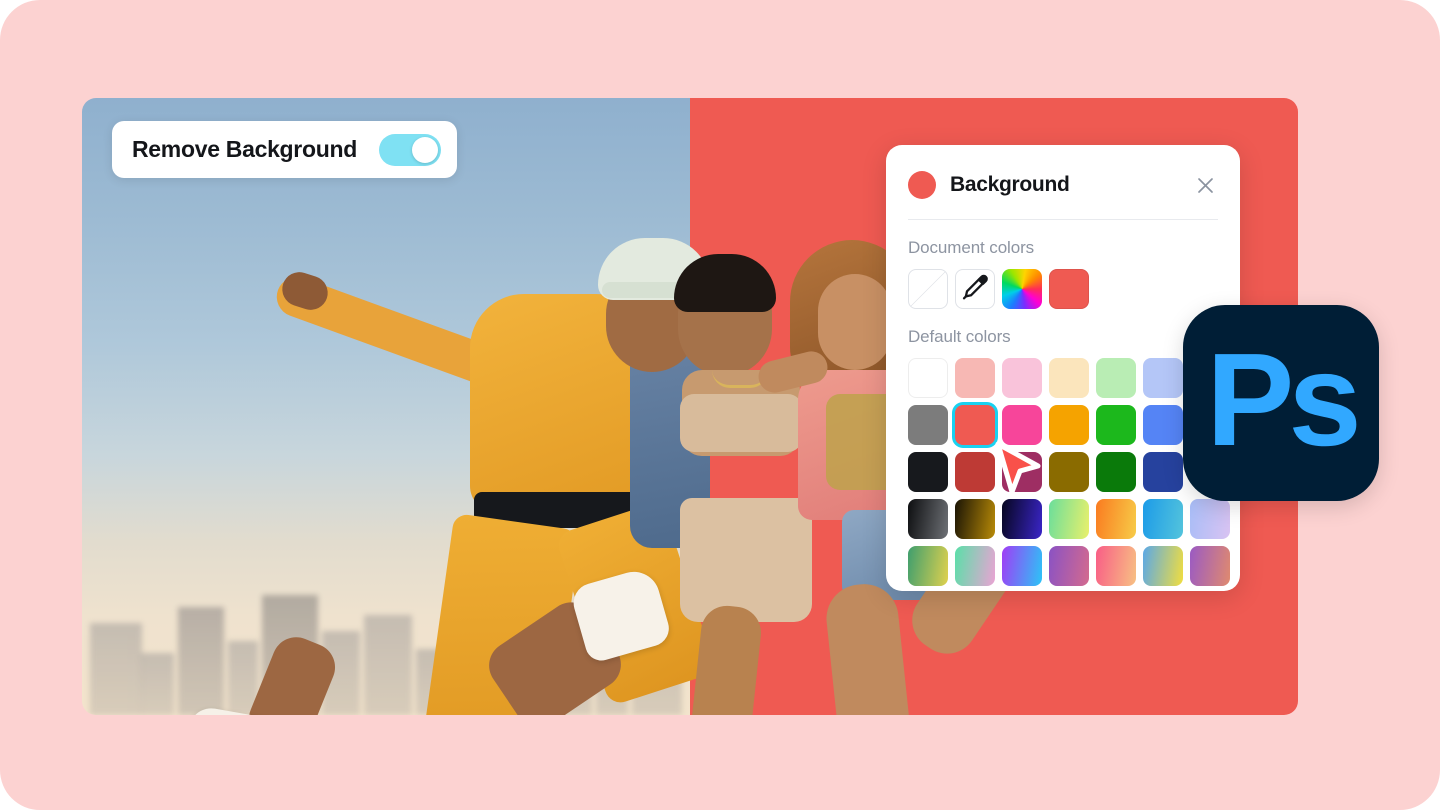 This screenshot has height=810, width=1440. Describe the element at coordinates (928, 289) in the screenshot. I see `no-color-swatch` at that location.